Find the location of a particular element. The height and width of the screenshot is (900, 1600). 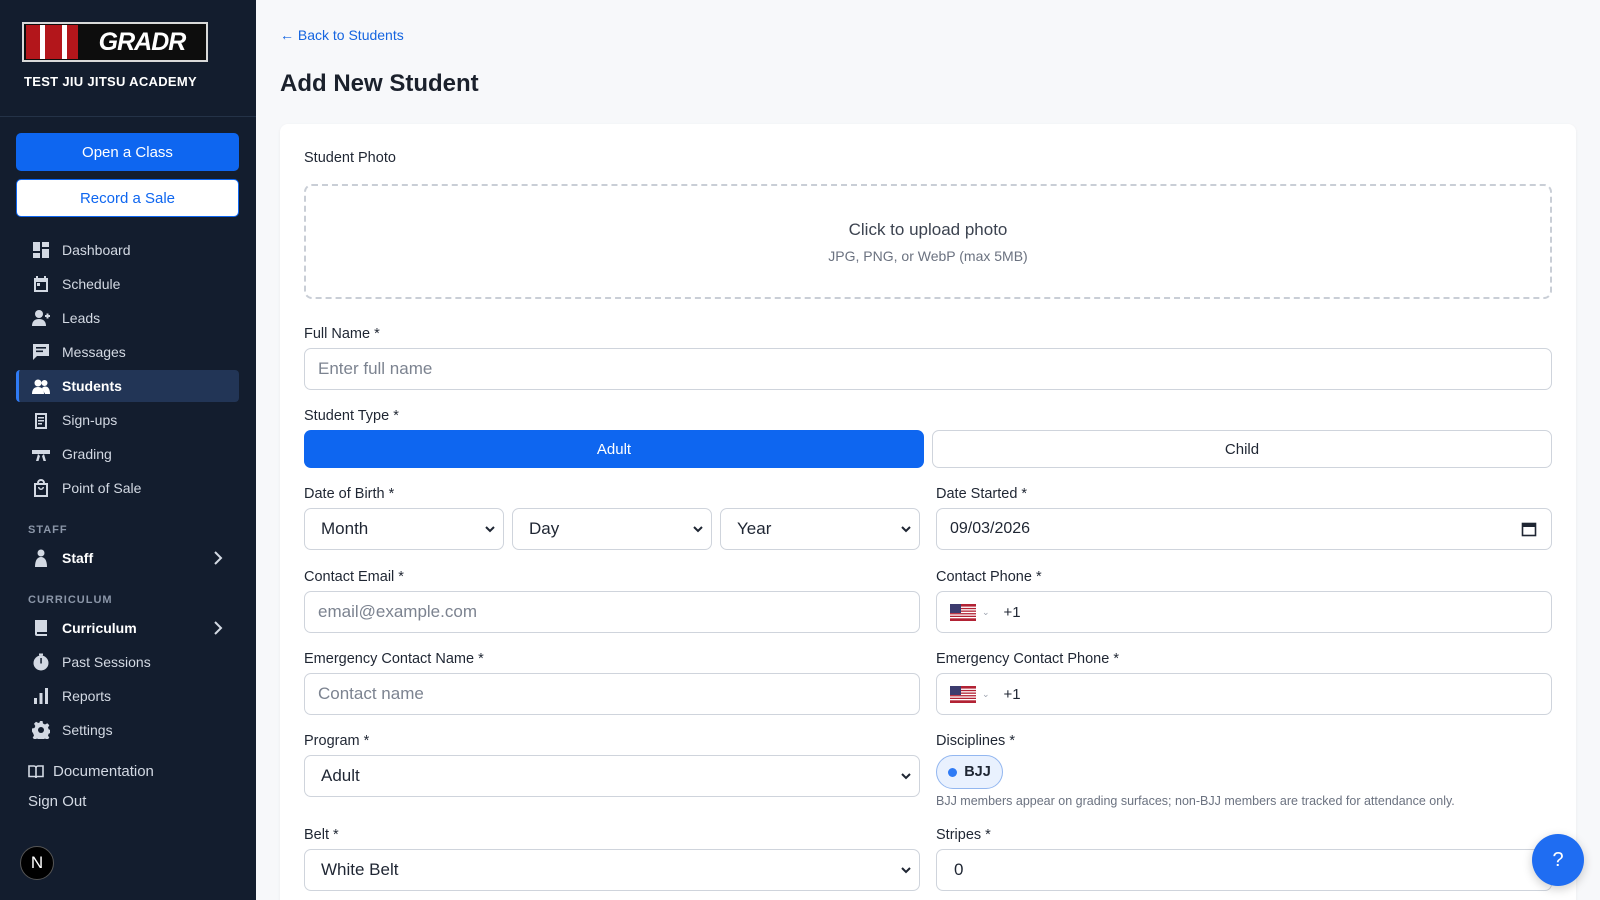

gradr-logo: GRADR is located at coordinates (115, 42).